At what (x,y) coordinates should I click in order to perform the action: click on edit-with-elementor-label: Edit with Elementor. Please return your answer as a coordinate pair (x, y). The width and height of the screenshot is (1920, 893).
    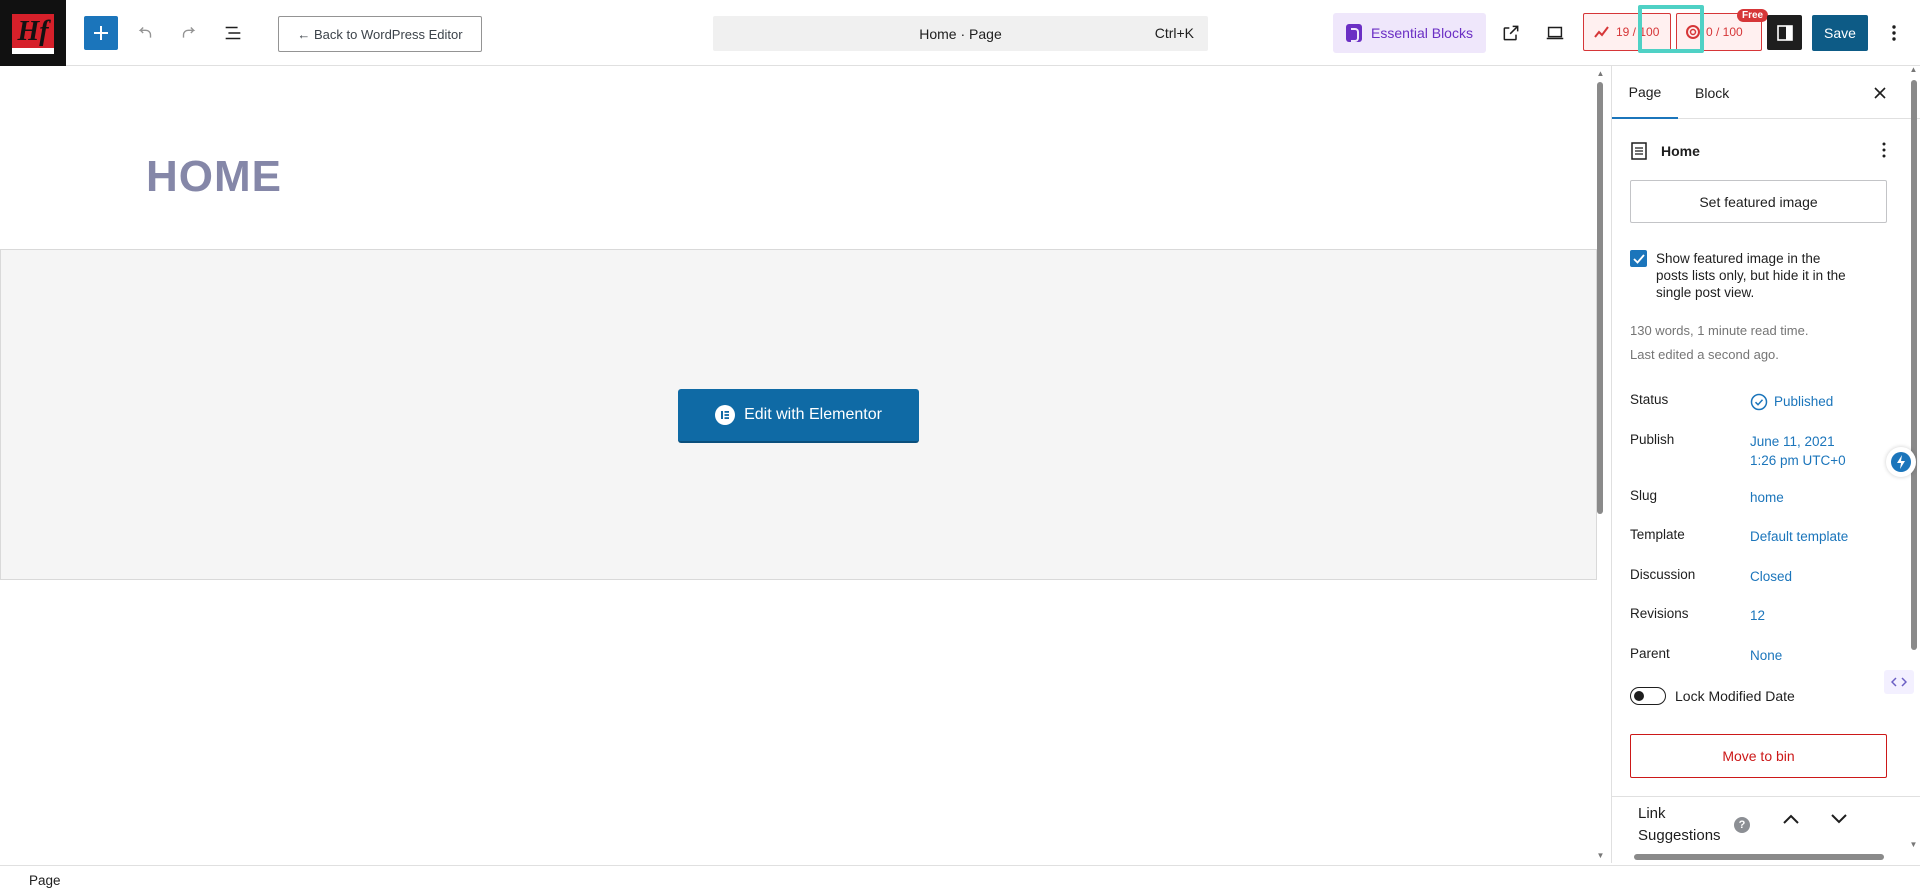
    Looking at the image, I should click on (813, 414).